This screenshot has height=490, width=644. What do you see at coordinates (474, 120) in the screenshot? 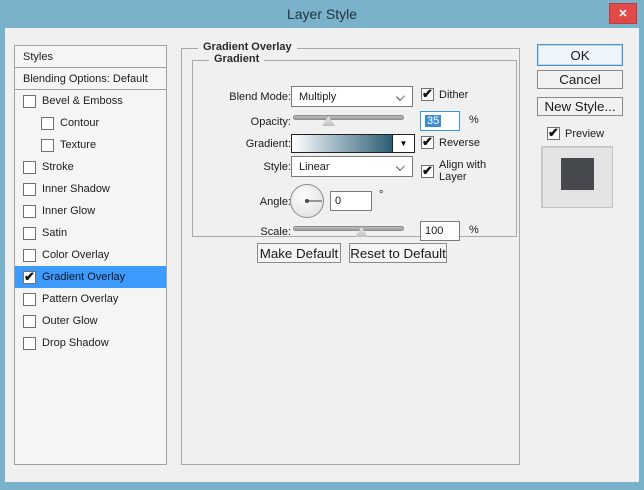
I see `opacity-unit: %` at bounding box center [474, 120].